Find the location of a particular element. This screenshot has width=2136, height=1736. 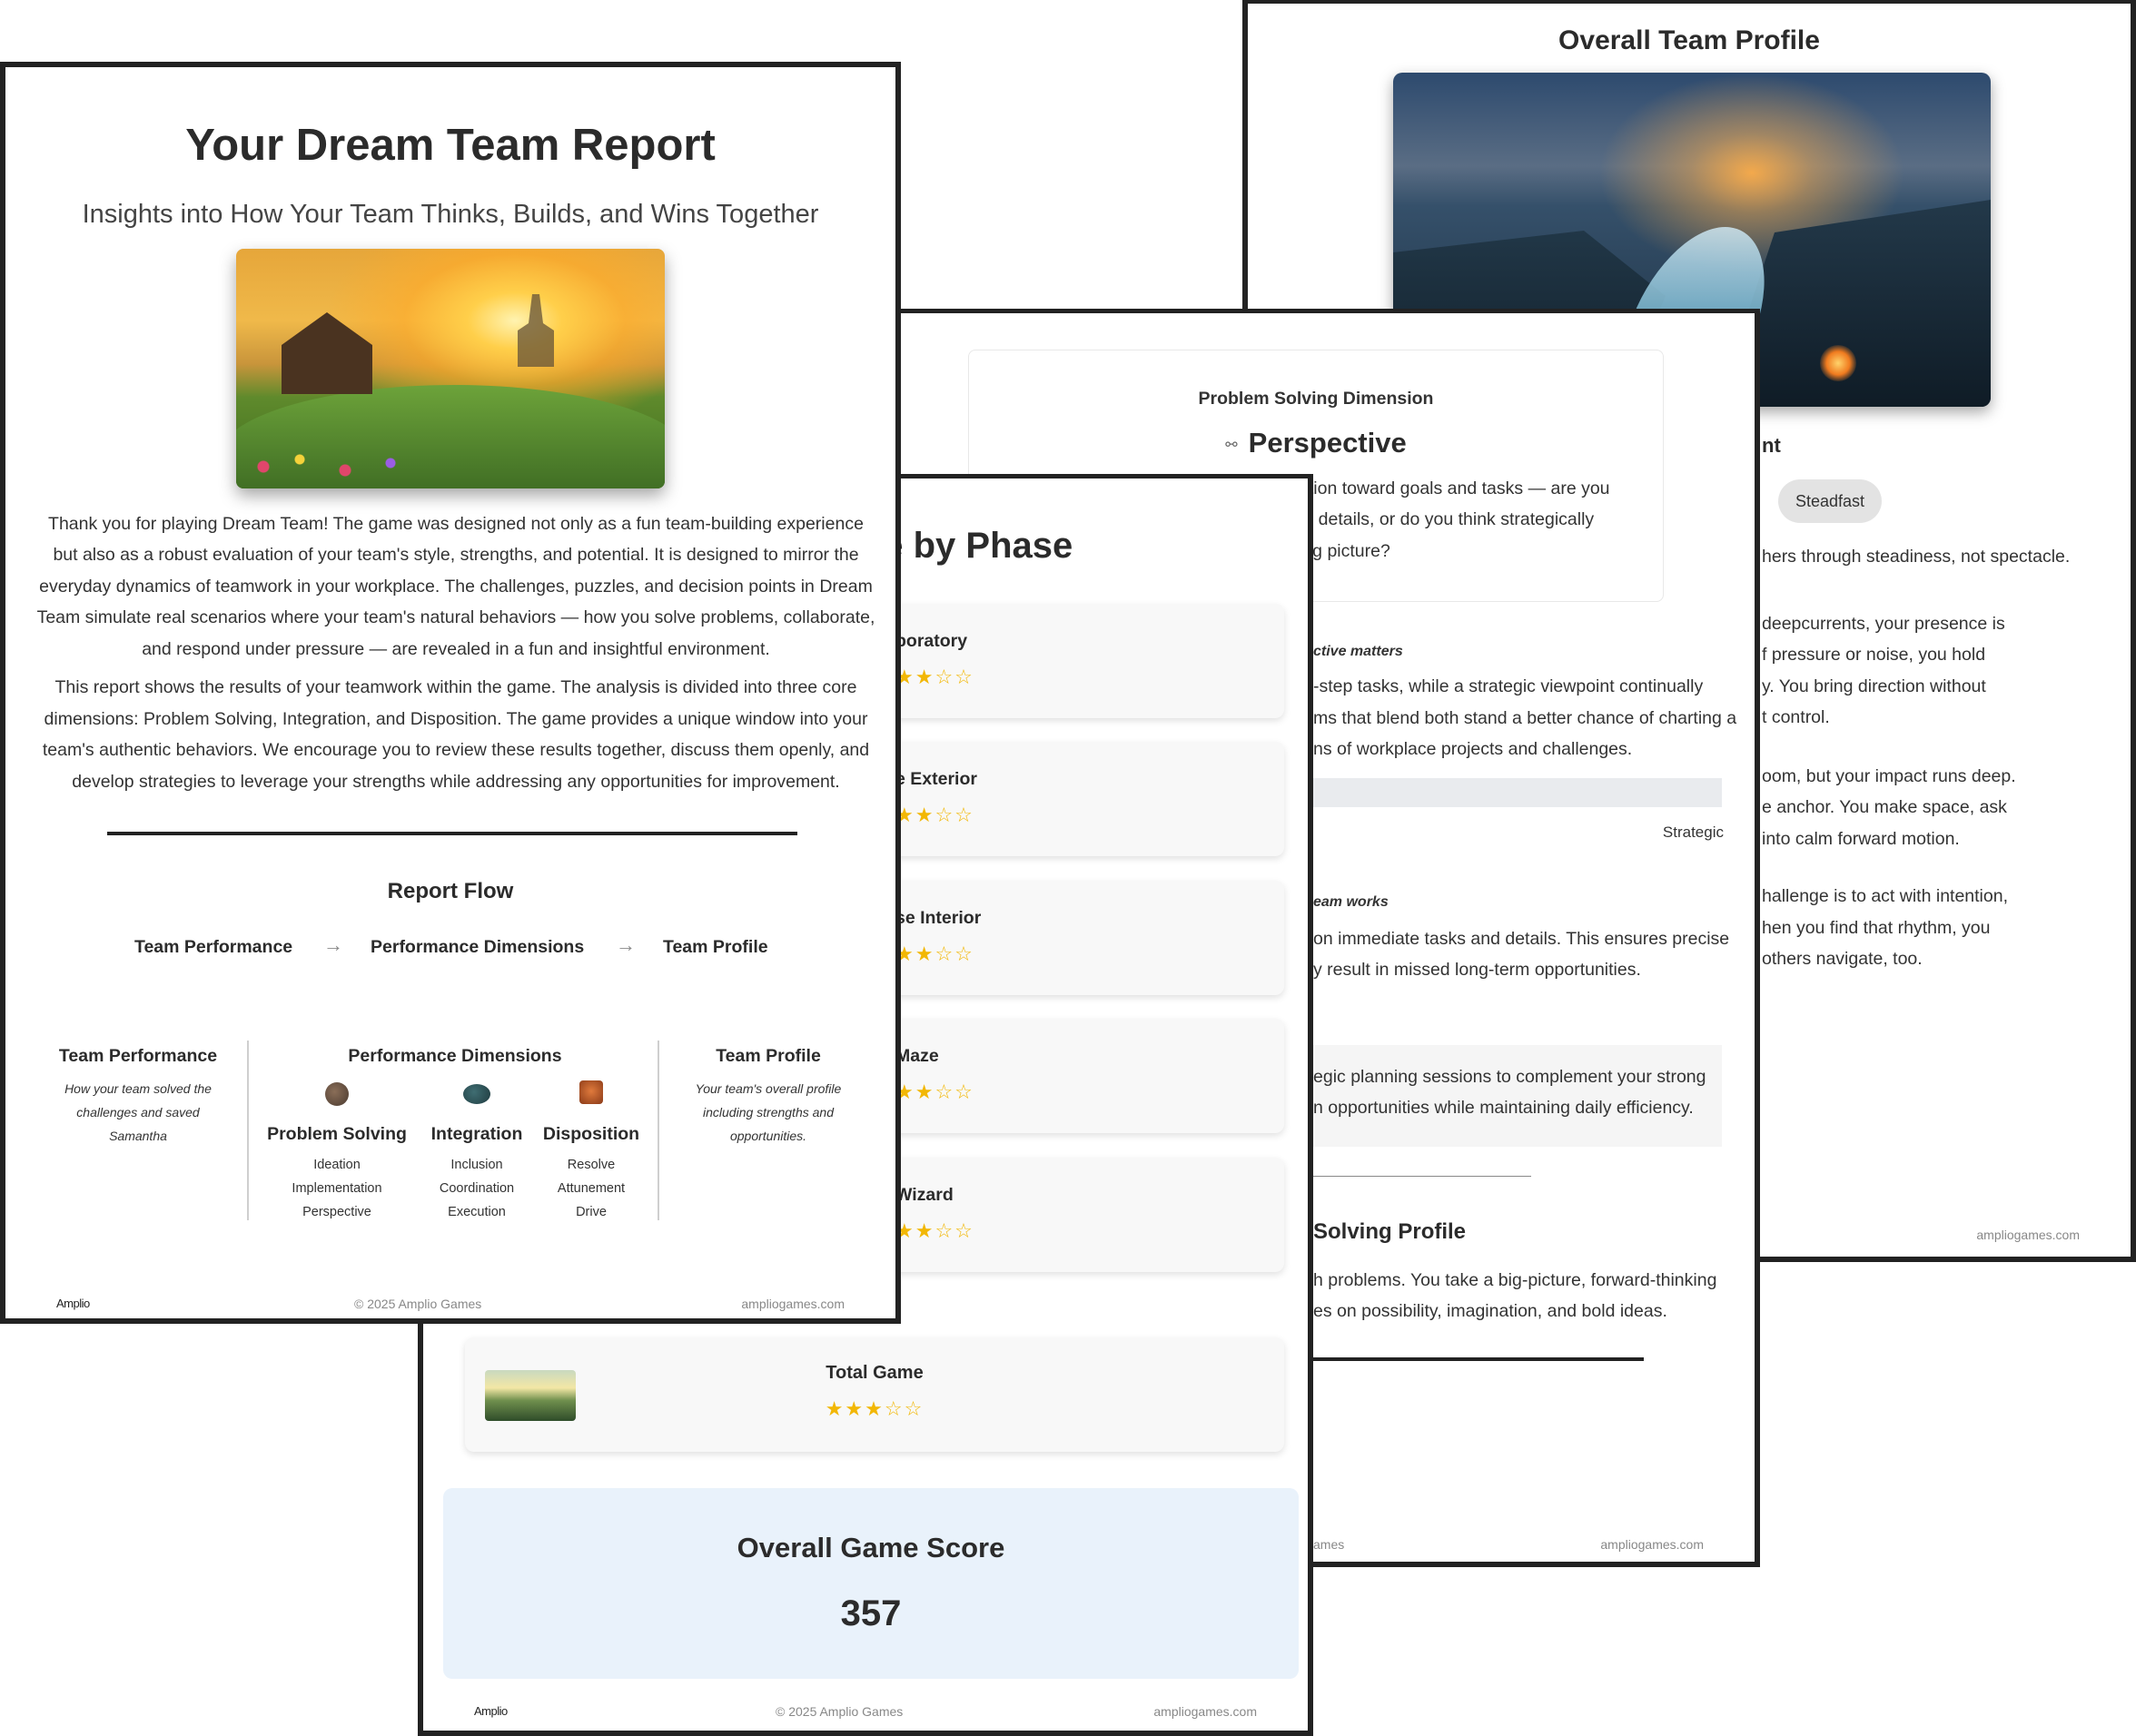

profile-text: y. You bring direction without is located at coordinates (1874, 686).